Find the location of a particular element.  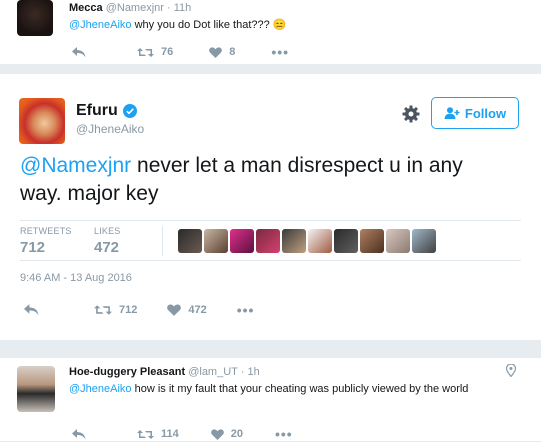

likers-avatars is located at coordinates (308, 241).